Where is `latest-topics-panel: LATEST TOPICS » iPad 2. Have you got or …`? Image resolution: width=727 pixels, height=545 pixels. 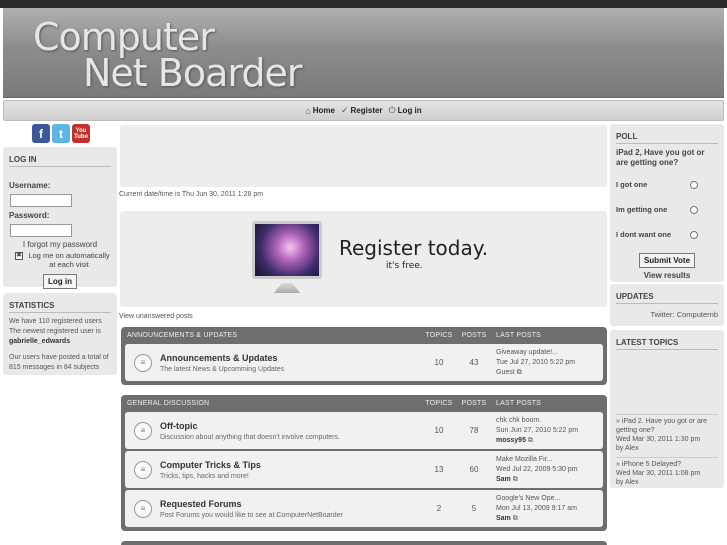 latest-topics-panel: LATEST TOPICS » iPad 2. Have you got or … is located at coordinates (667, 409).